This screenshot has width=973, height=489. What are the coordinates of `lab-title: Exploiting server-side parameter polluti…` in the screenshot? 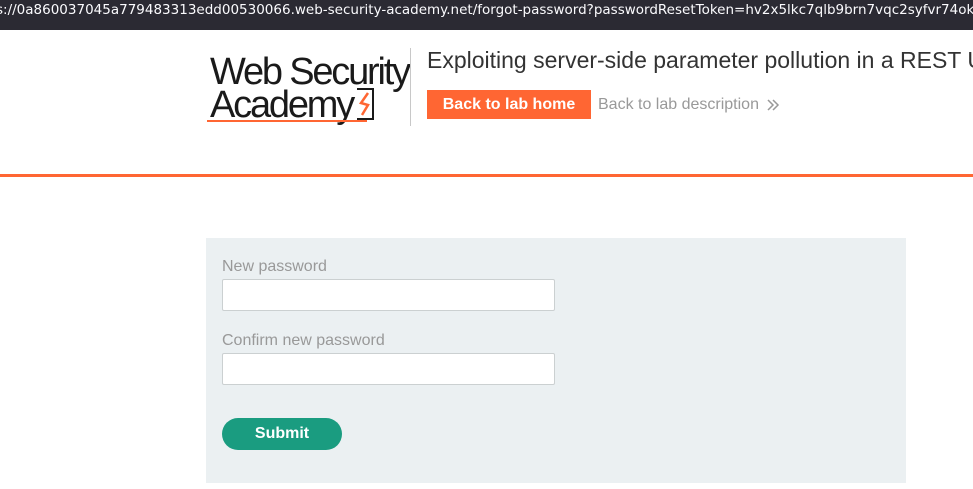 It's located at (700, 60).